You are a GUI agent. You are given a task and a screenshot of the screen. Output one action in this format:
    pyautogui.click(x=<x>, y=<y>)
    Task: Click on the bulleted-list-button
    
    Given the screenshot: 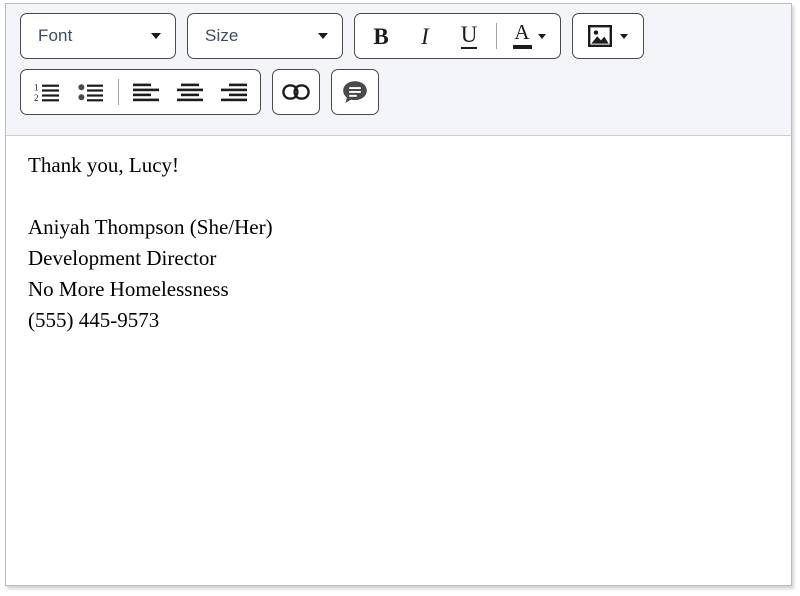 What is the action you would take?
    pyautogui.click(x=91, y=92)
    